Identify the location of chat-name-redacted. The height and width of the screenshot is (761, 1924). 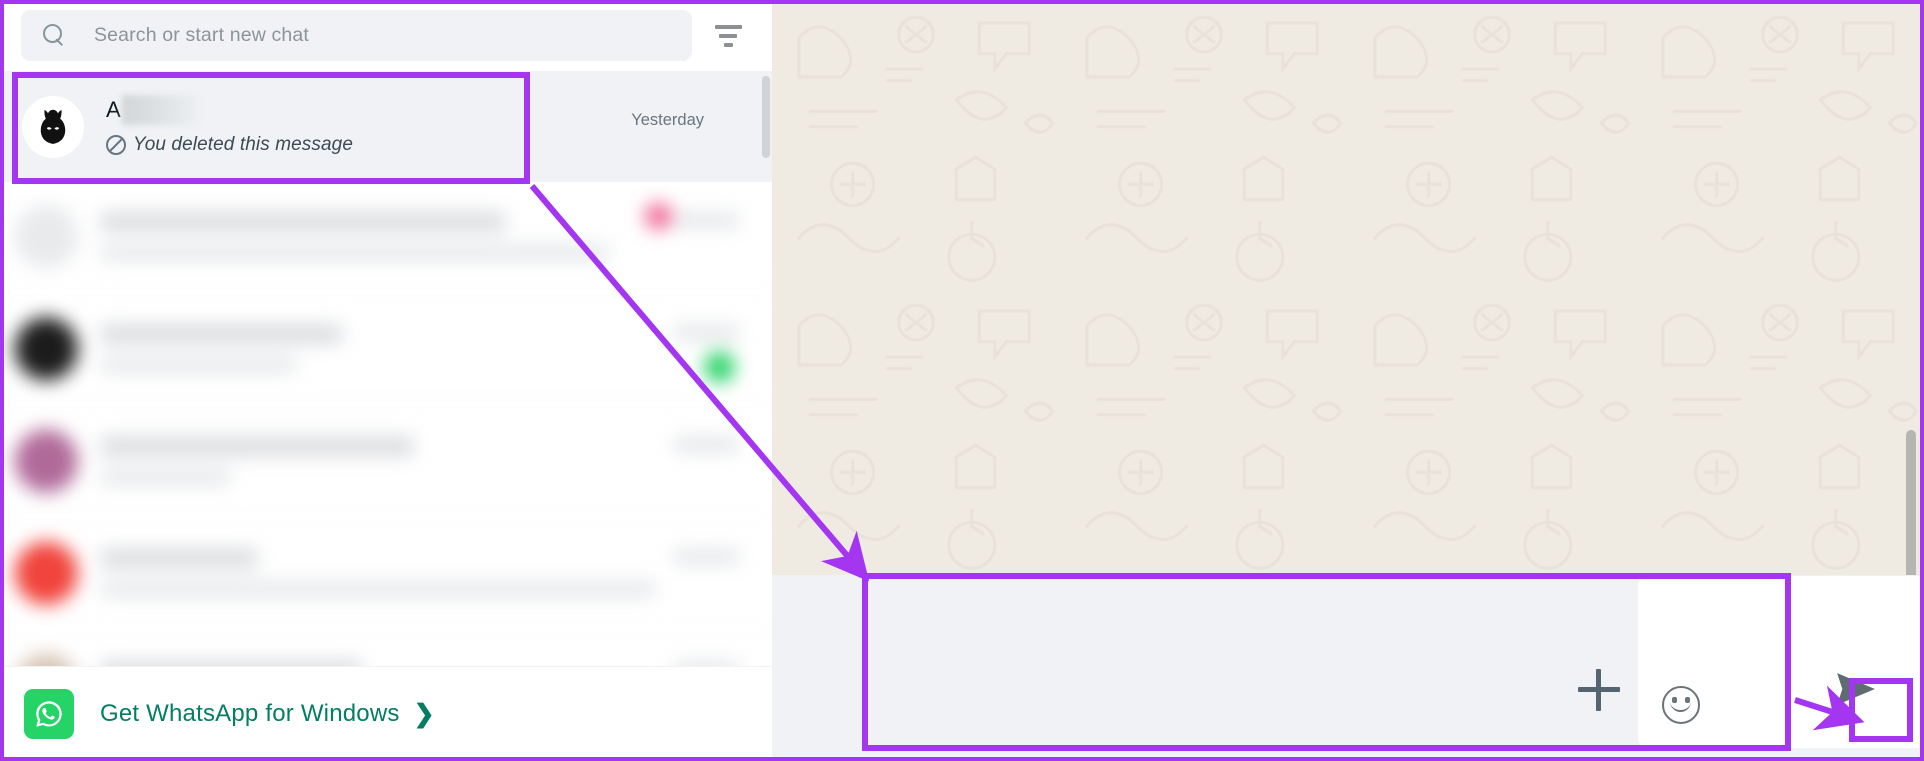
(160, 110).